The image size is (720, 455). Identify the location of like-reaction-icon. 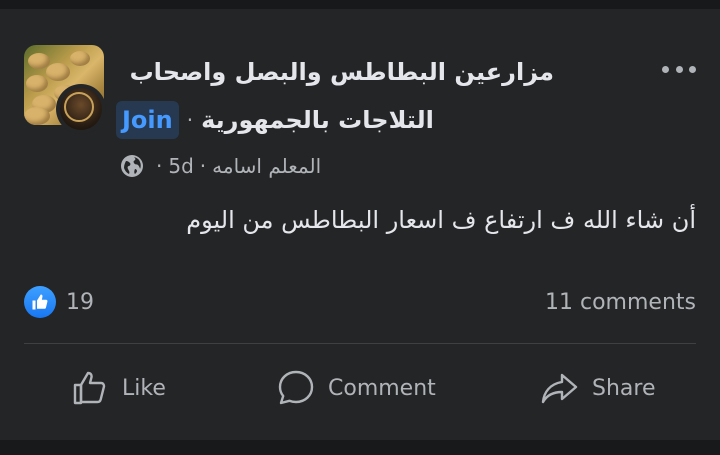
(40, 302).